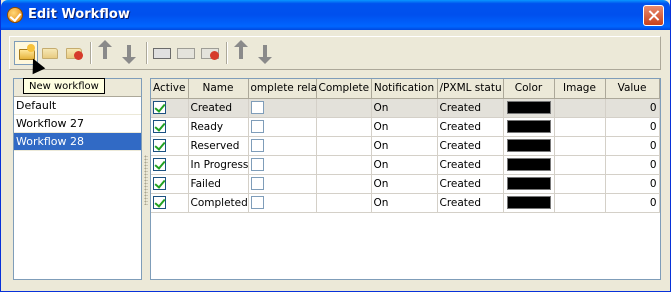  Describe the element at coordinates (218, 203) in the screenshot. I see `name-cell: Completed` at that location.